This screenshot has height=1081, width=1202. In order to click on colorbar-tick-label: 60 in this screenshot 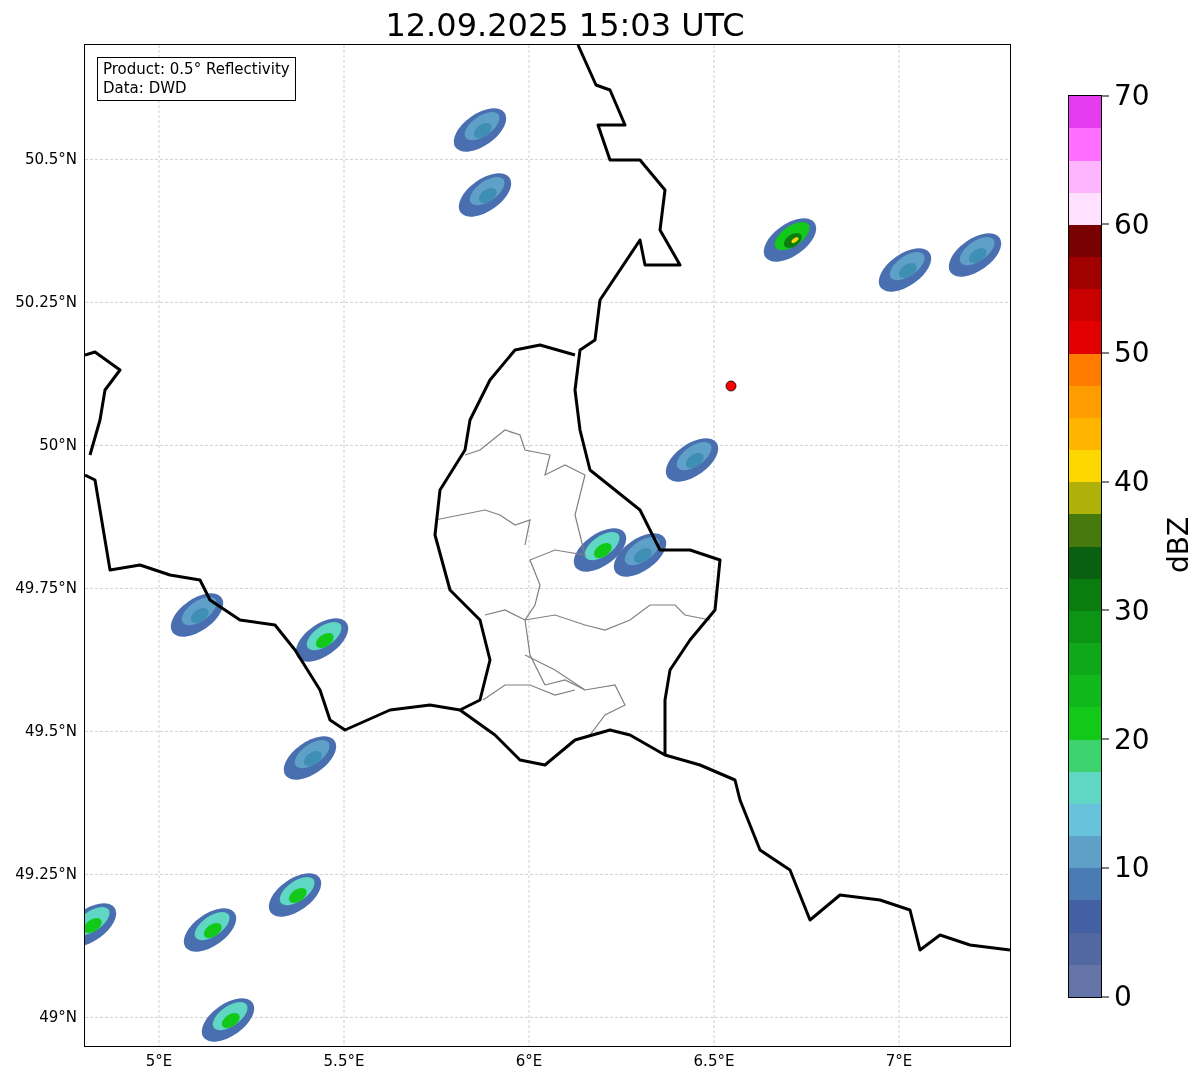, I will do `click(1126, 224)`.